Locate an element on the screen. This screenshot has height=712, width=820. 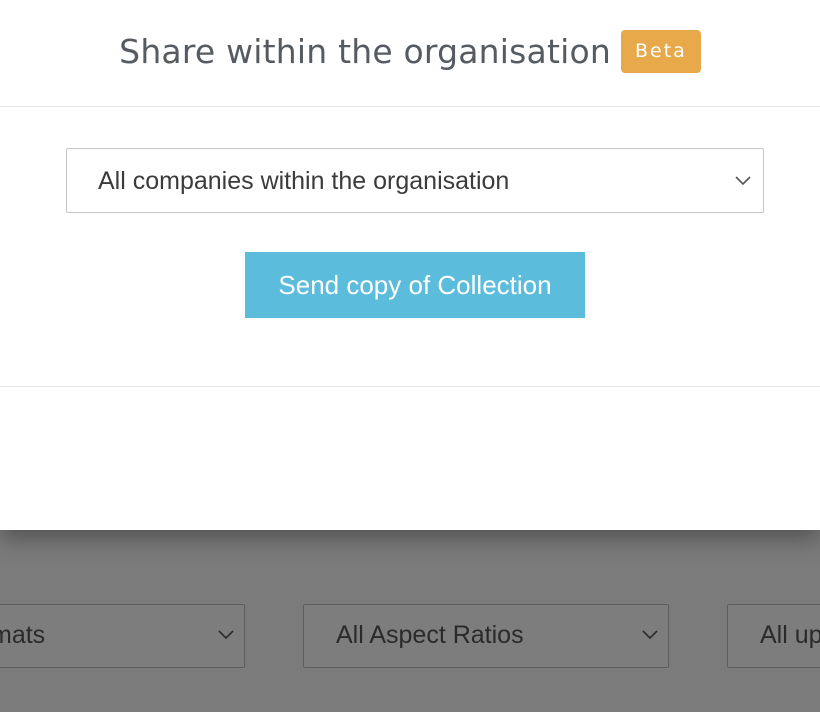
aspect-ratio-filter-select: All Aspect Ratios is located at coordinates (486, 636).